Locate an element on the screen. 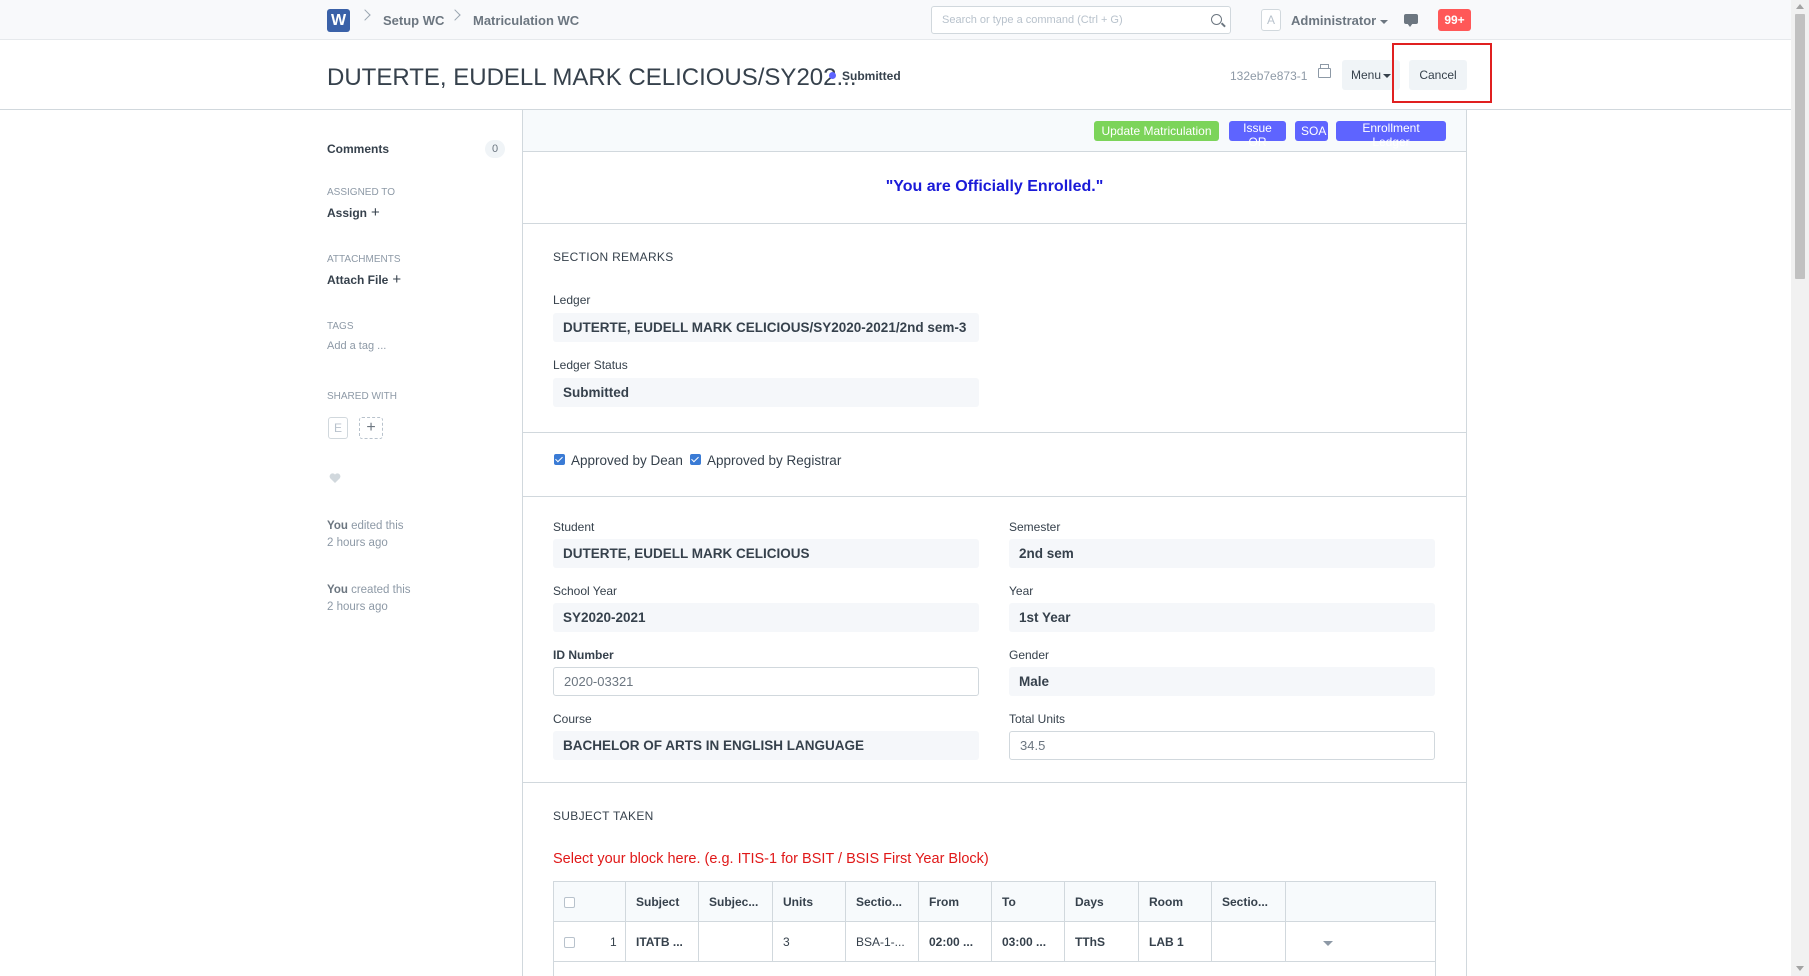 The image size is (1809, 976). search-icon is located at coordinates (1216, 19).